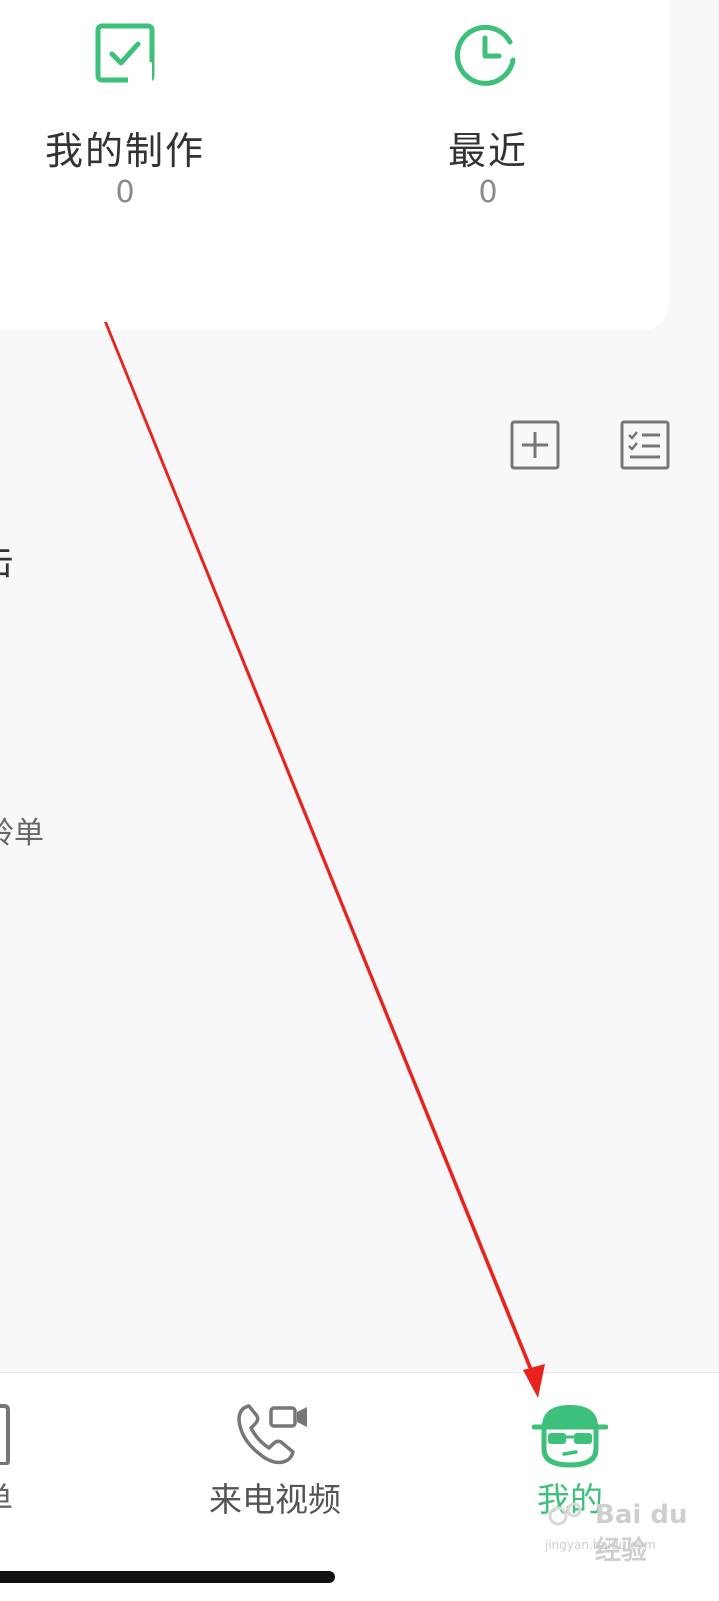 The height and width of the screenshot is (1601, 719). What do you see at coordinates (641, 1533) in the screenshot?
I see `watermark-text: Bai du 经验` at bounding box center [641, 1533].